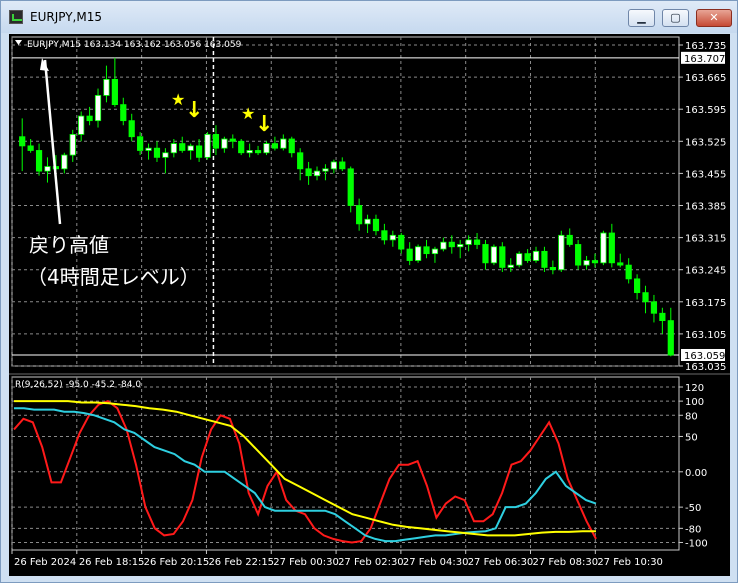 This screenshot has width=738, height=583. I want to click on x-tick-label: 26 Feb 20:15, so click(177, 562).